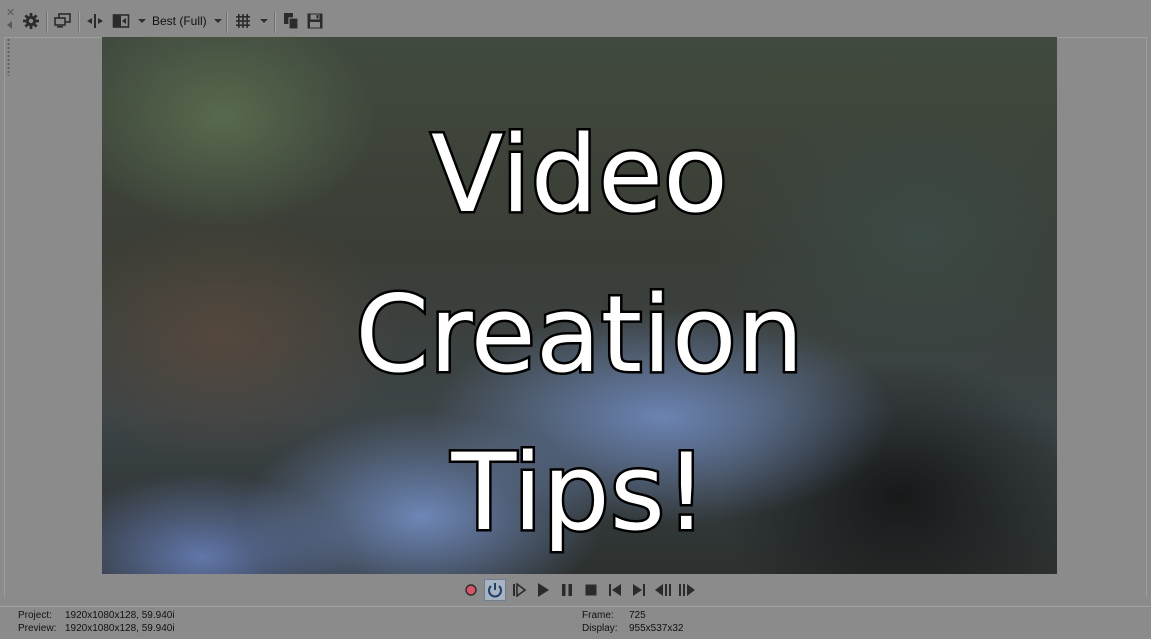  Describe the element at coordinates (579, 492) in the screenshot. I see `title-line-3: Tips!` at that location.